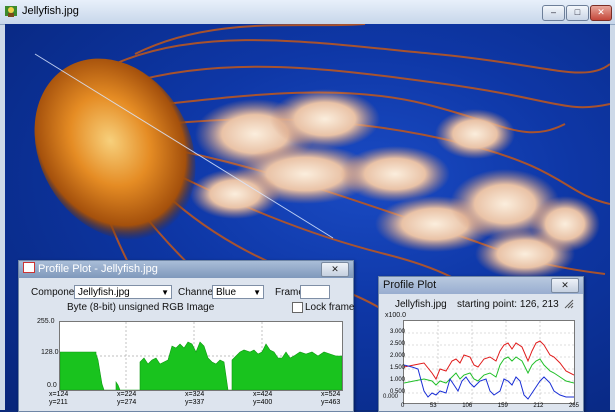 The height and width of the screenshot is (412, 615). I want to click on x-tick-label: x=224 y=274, so click(127, 398).